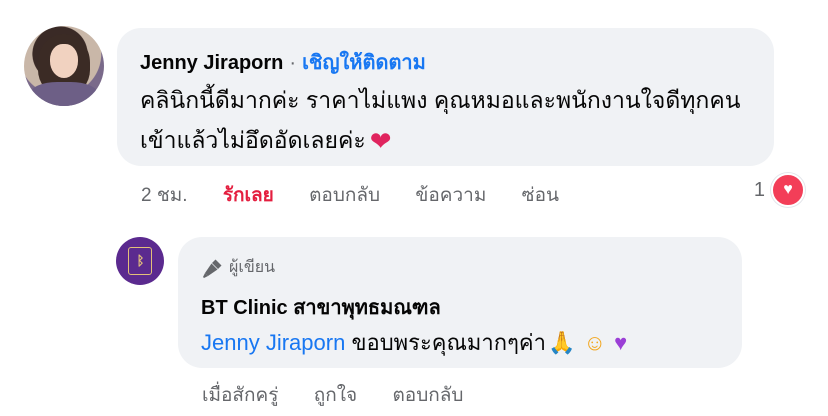  What do you see at coordinates (621, 342) in the screenshot?
I see `purple-heart-emoji-icon: ♥` at bounding box center [621, 342].